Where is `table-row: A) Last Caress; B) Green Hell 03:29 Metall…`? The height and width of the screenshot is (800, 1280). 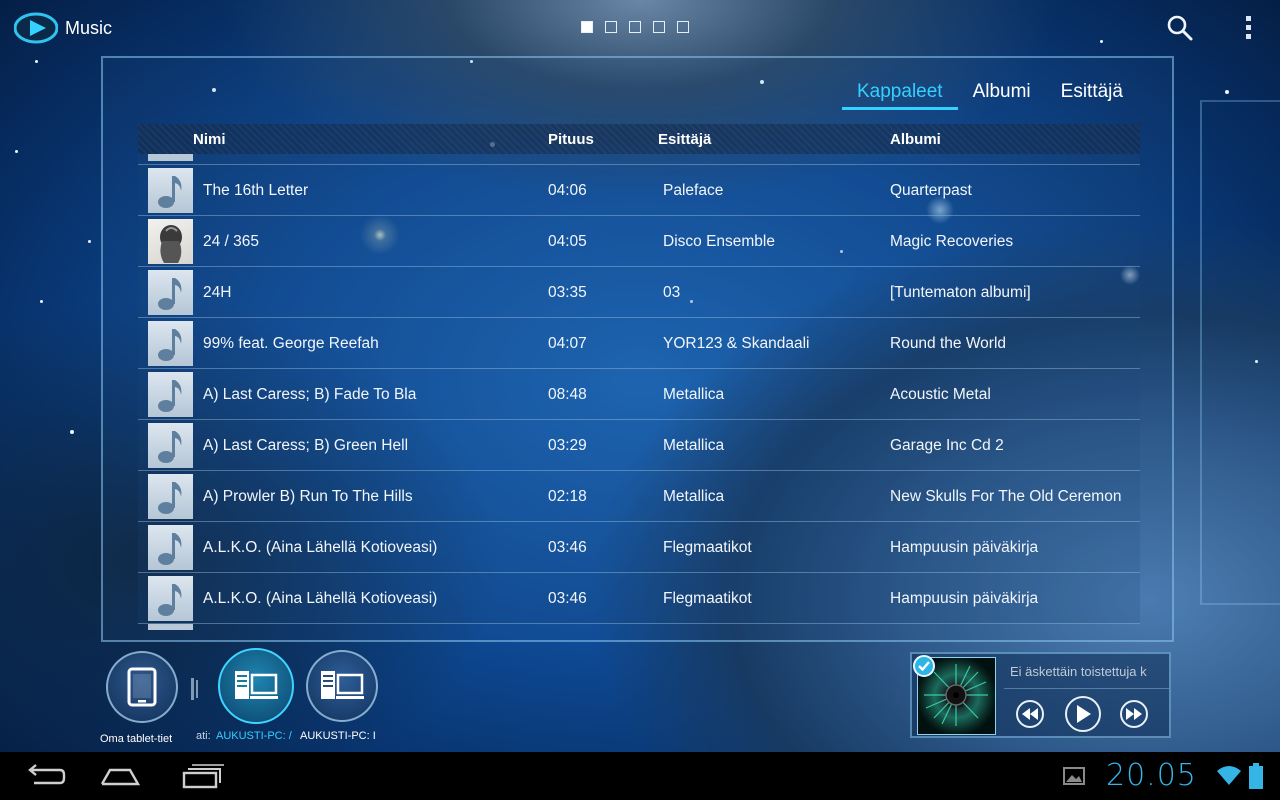
table-row: A) Last Caress; B) Green Hell 03:29 Metall… is located at coordinates (639, 445).